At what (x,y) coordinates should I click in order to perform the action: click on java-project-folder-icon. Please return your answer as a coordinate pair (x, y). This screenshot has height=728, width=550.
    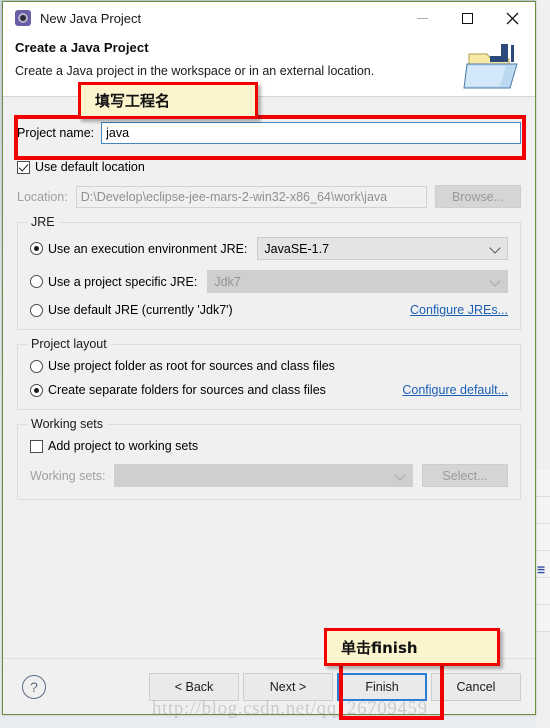
    Looking at the image, I should click on (493, 67).